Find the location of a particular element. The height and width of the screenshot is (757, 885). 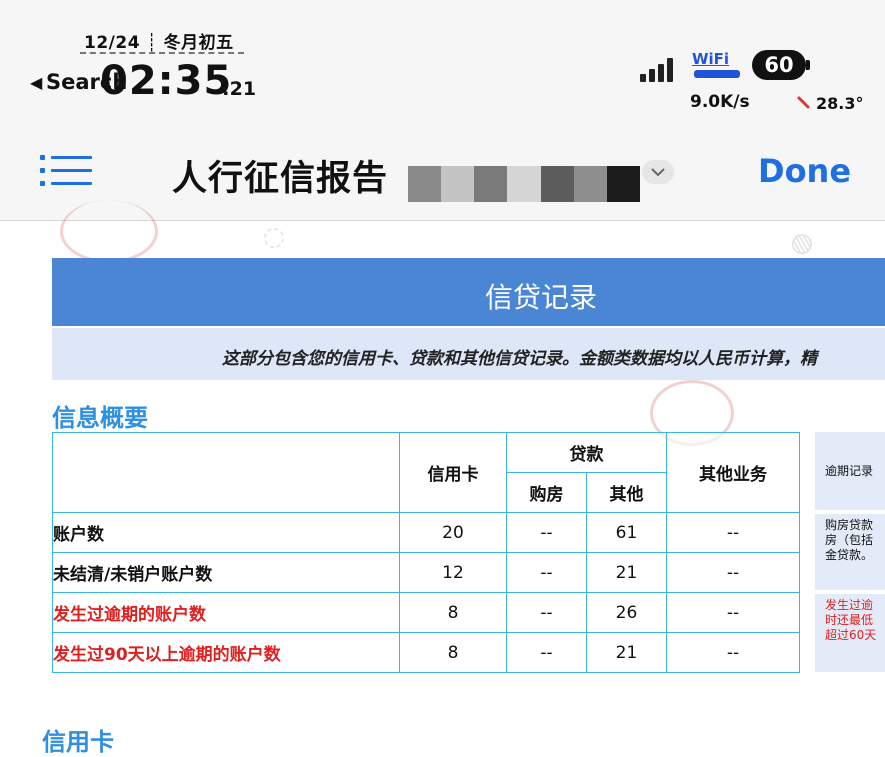

credit-record-banner is located at coordinates (468, 292).